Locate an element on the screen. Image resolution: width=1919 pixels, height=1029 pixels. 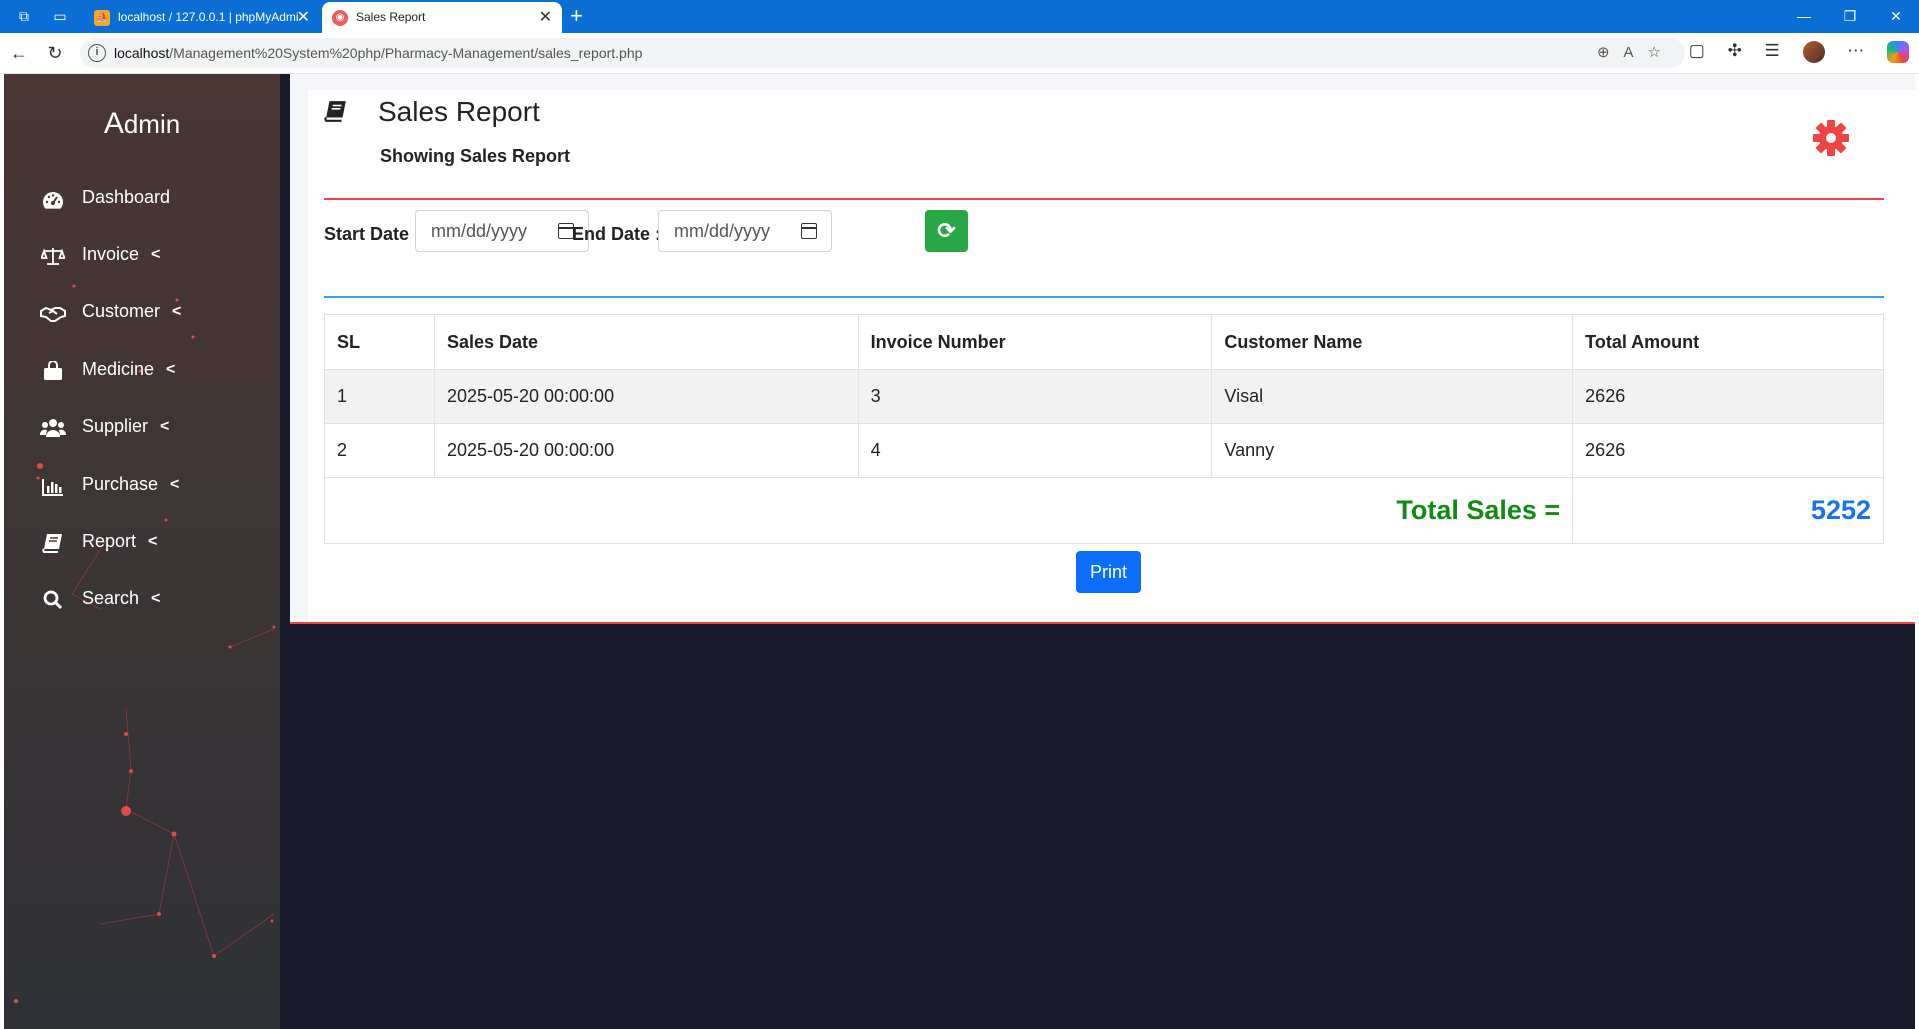
sidebar-item-purchase: Purchase < is located at coordinates (109, 484).